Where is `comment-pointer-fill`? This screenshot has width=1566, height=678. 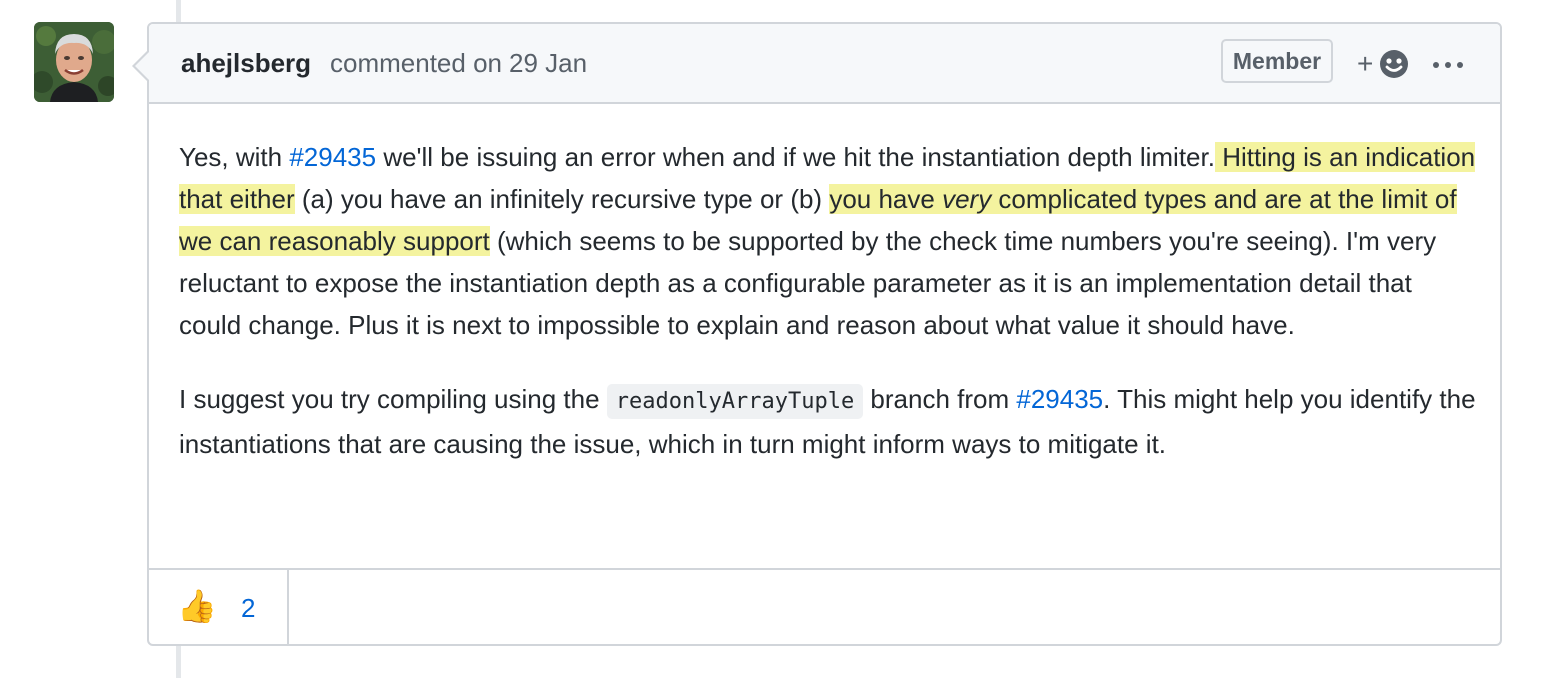
comment-pointer-fill is located at coordinates (142, 66).